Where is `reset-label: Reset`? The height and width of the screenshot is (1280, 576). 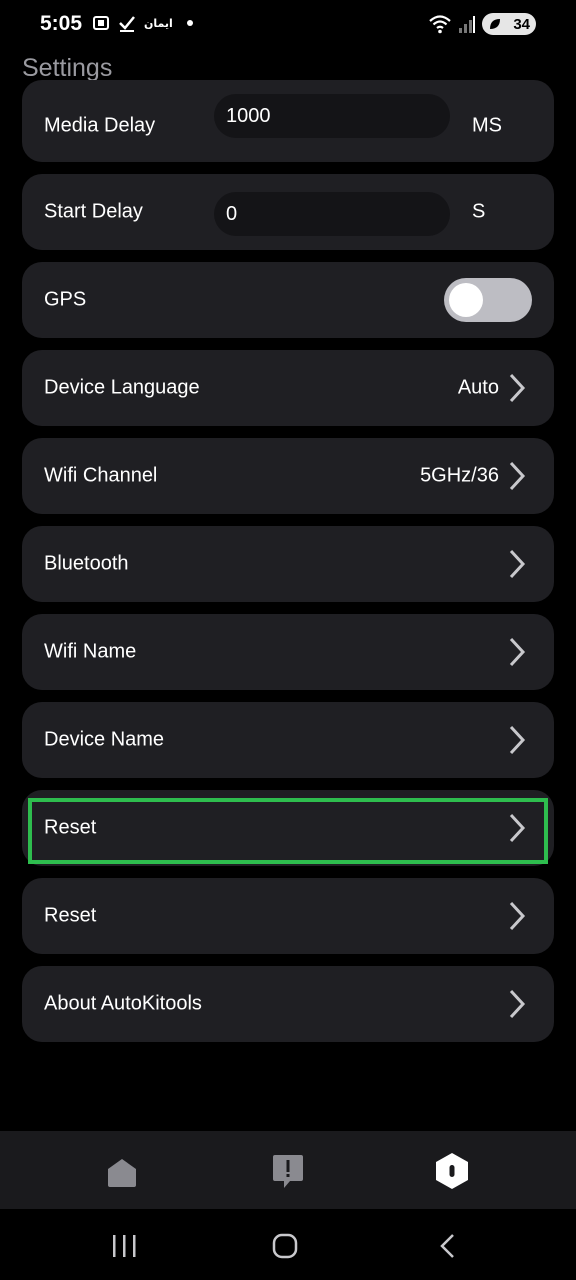 reset-label: Reset is located at coordinates (70, 827).